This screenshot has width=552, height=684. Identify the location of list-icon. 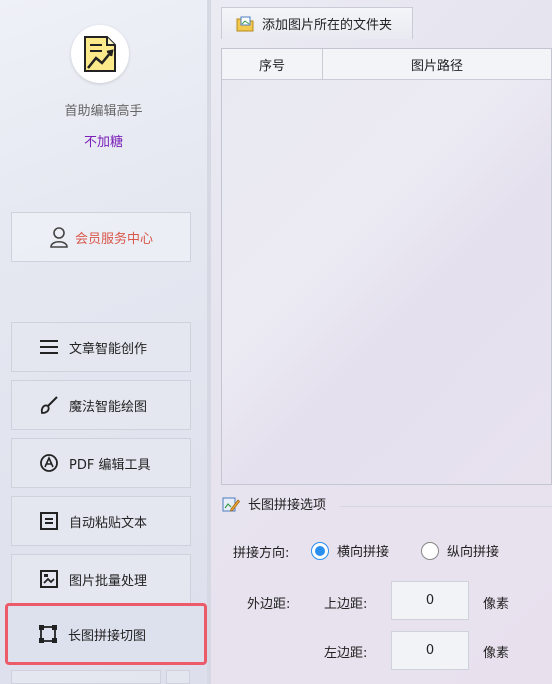
(49, 347).